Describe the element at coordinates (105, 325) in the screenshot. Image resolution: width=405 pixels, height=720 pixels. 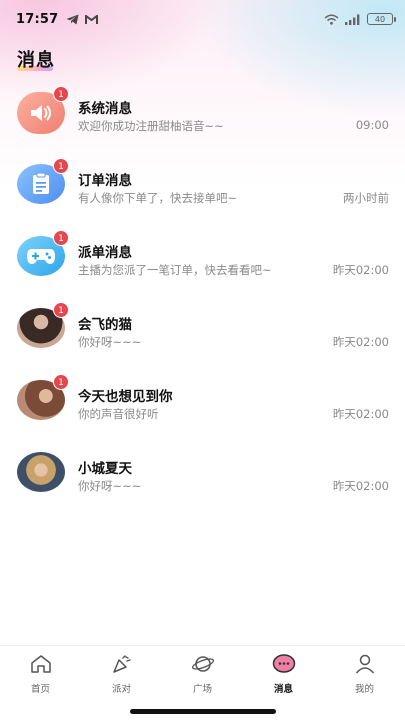
I see `message-title: 会飞的猫` at that location.